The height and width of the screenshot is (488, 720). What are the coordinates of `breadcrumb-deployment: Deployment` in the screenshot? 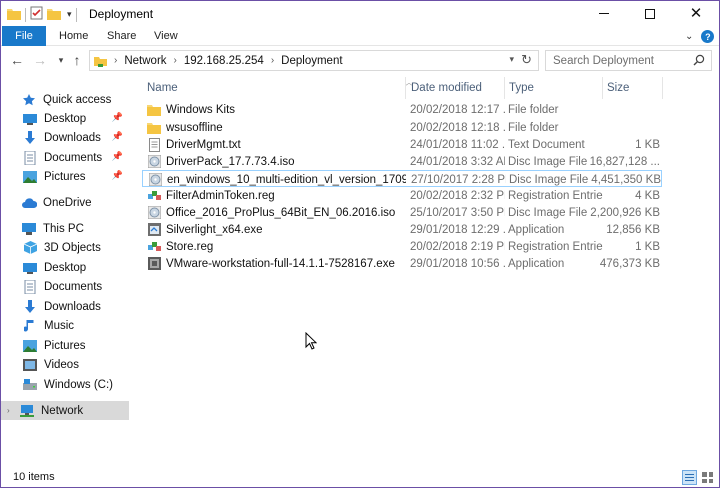 It's located at (311, 61).